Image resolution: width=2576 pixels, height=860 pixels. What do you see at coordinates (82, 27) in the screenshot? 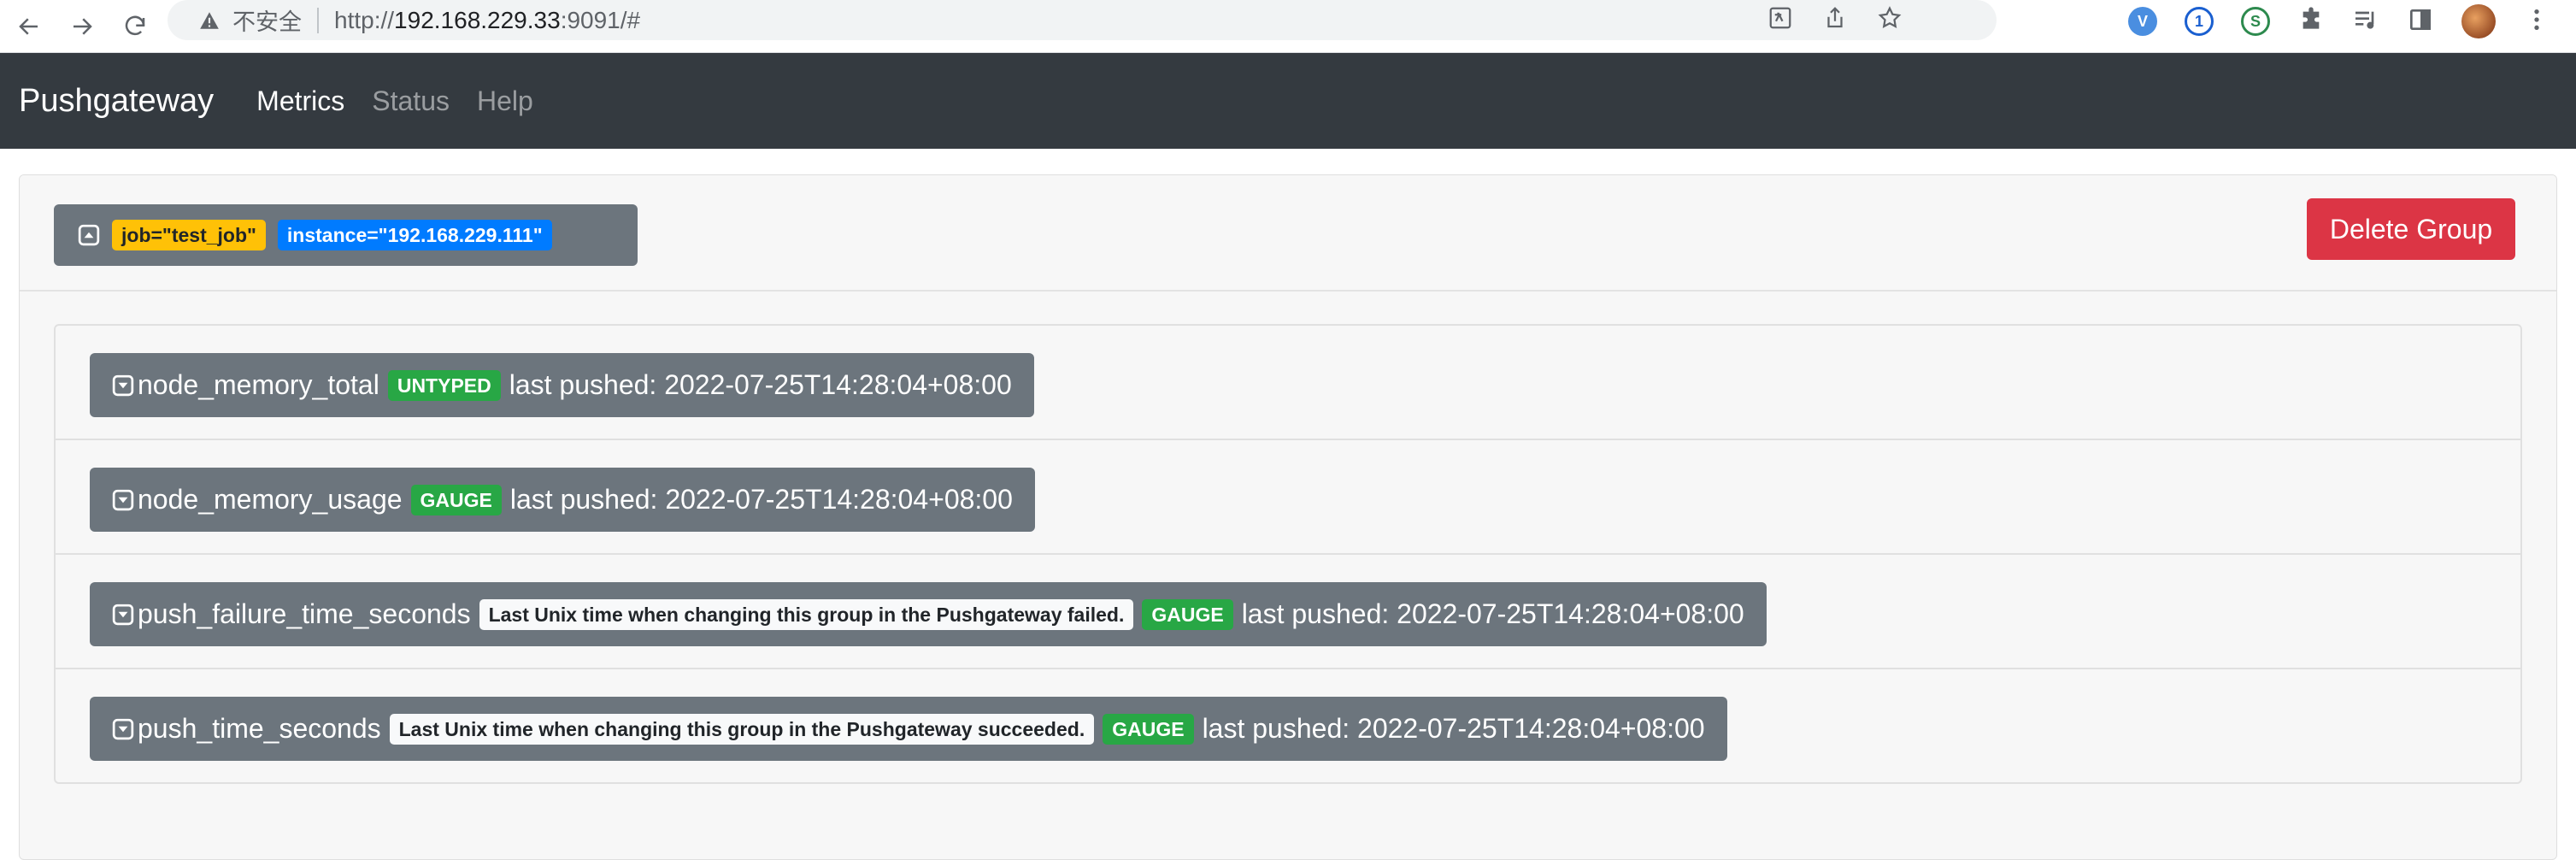
I see `forward-icon` at bounding box center [82, 27].